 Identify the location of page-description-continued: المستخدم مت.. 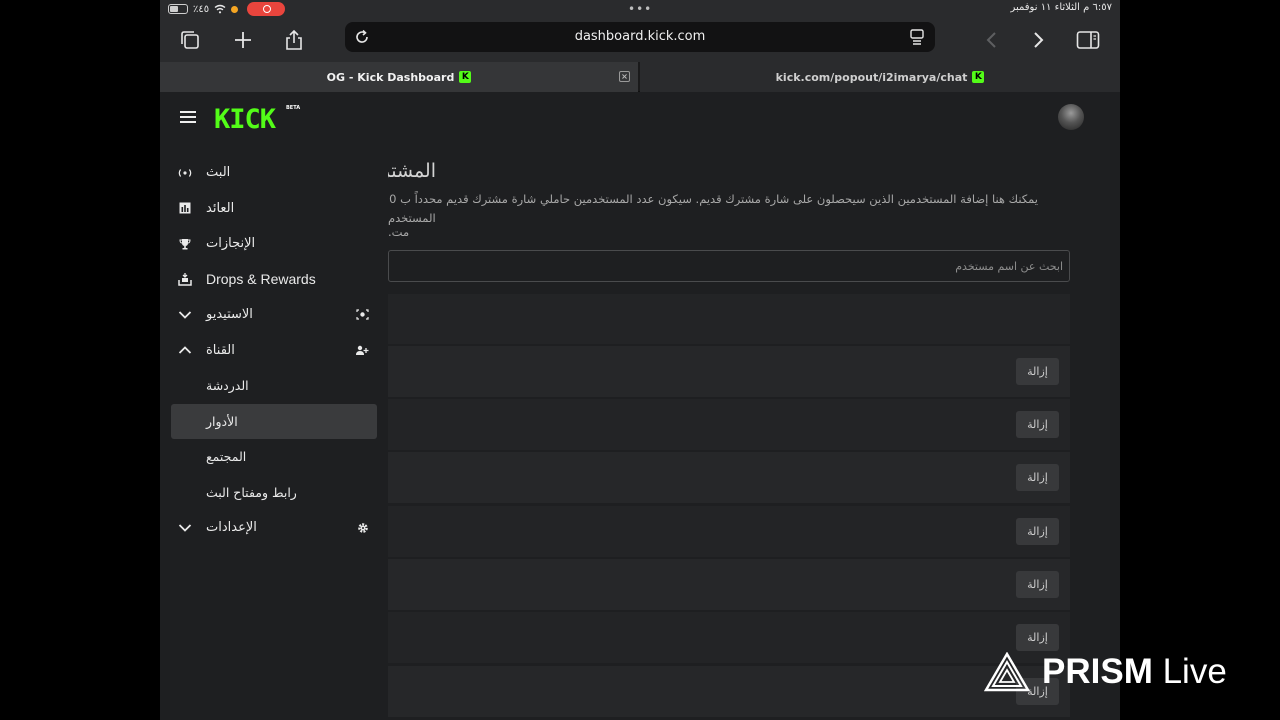
(412, 225).